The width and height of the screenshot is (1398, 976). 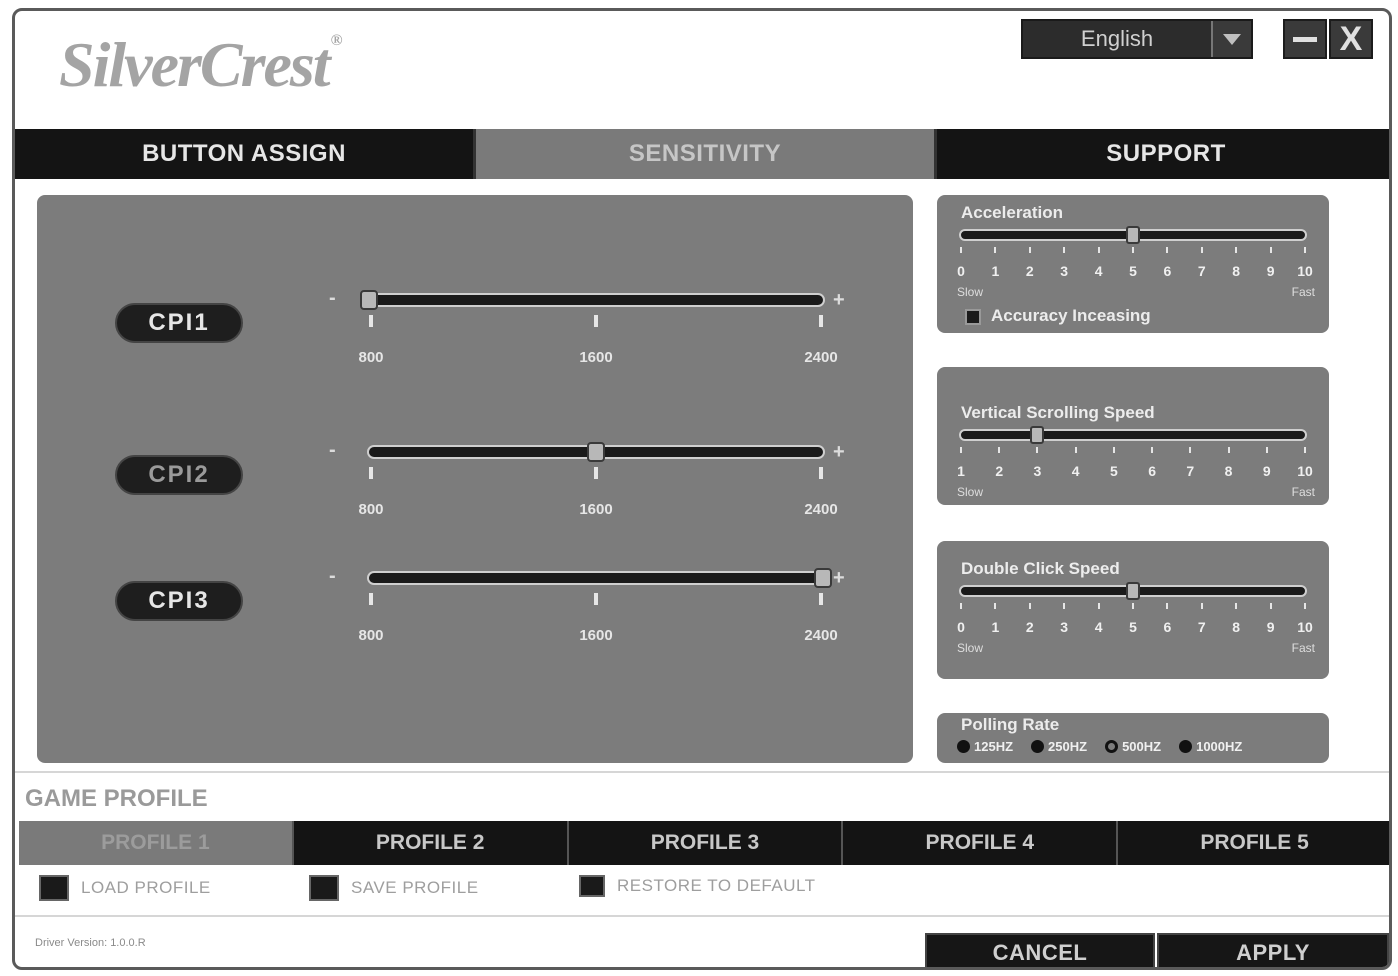 I want to click on double-click-slider-handle, so click(x=1133, y=591).